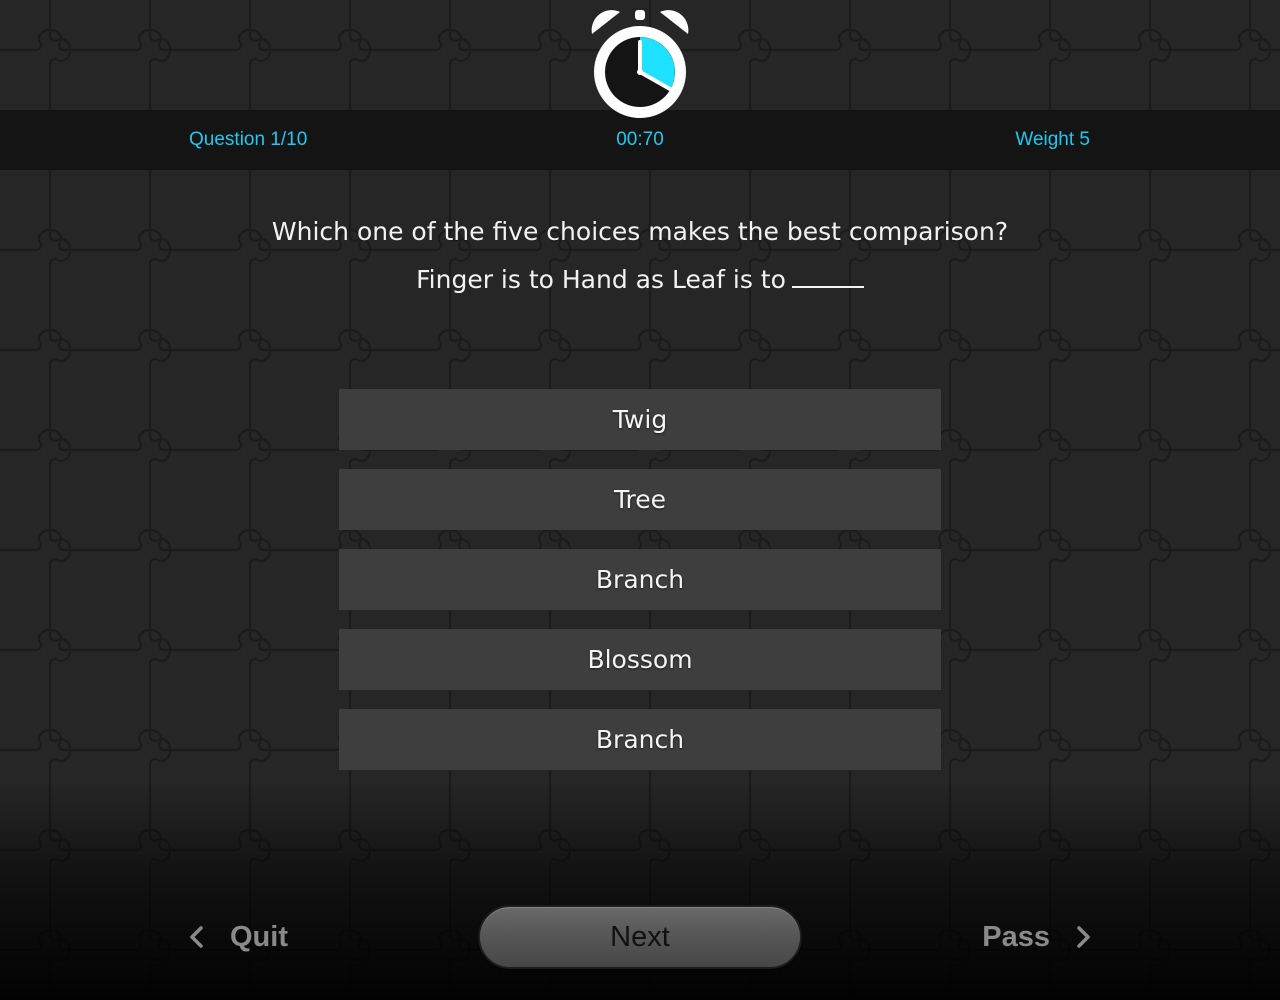 The width and height of the screenshot is (1280, 1000). I want to click on choice-button: Blossom, so click(640, 659).